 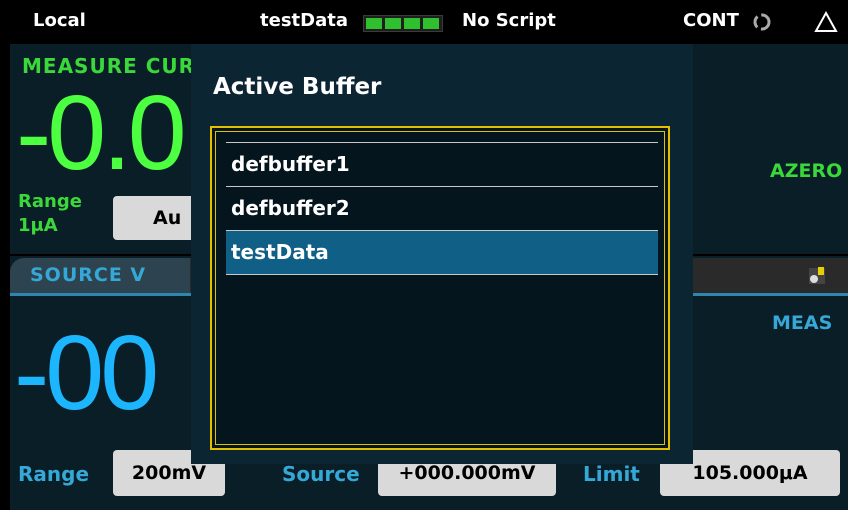 What do you see at coordinates (297, 87) in the screenshot?
I see `dialog-title: Active Buffer` at bounding box center [297, 87].